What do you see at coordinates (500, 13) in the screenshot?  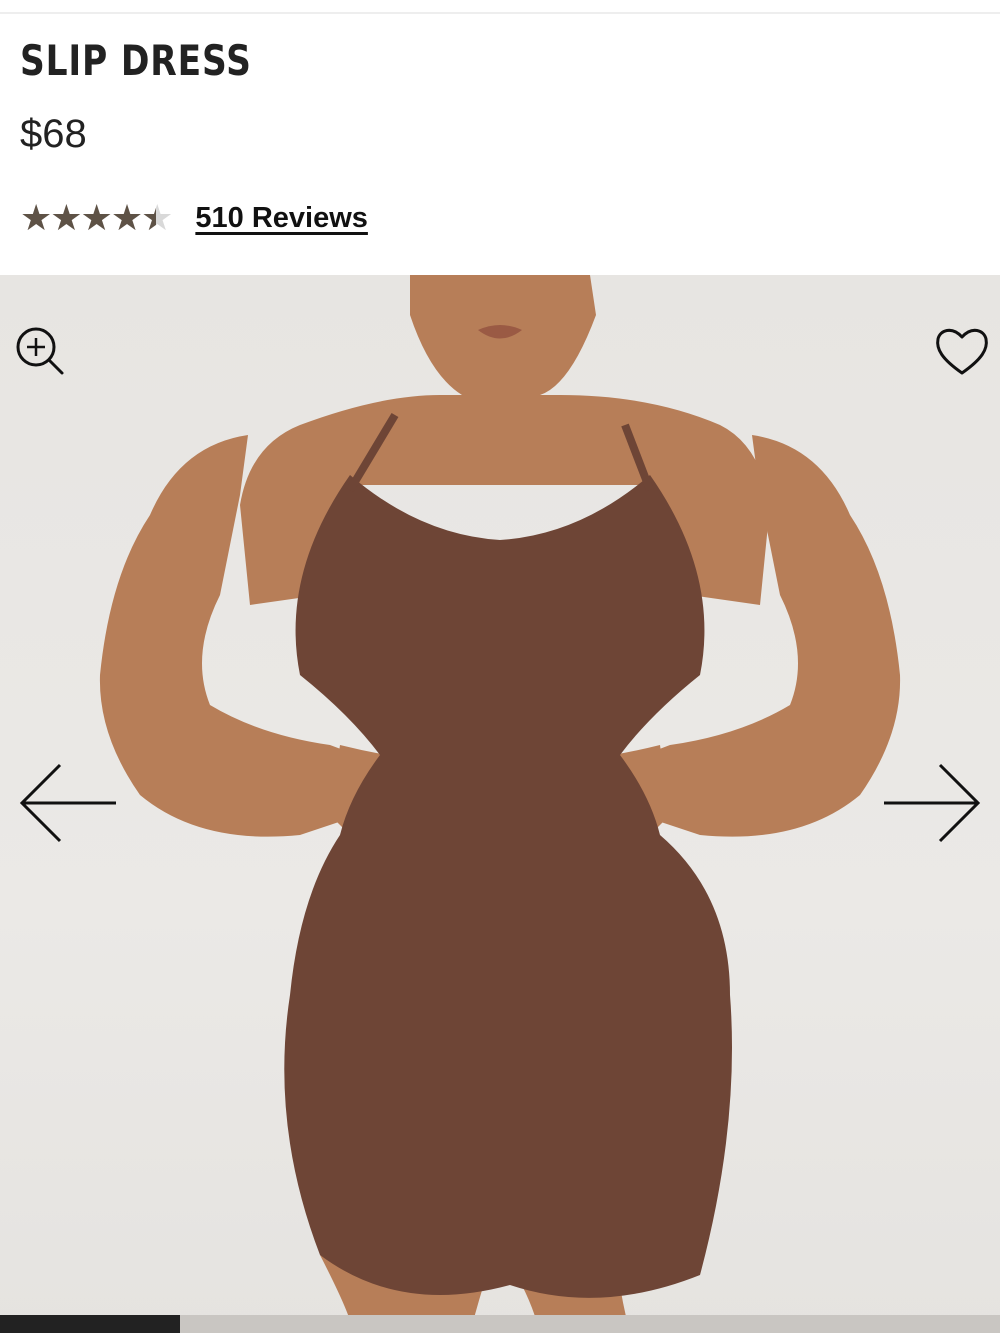 I see `top-divider` at bounding box center [500, 13].